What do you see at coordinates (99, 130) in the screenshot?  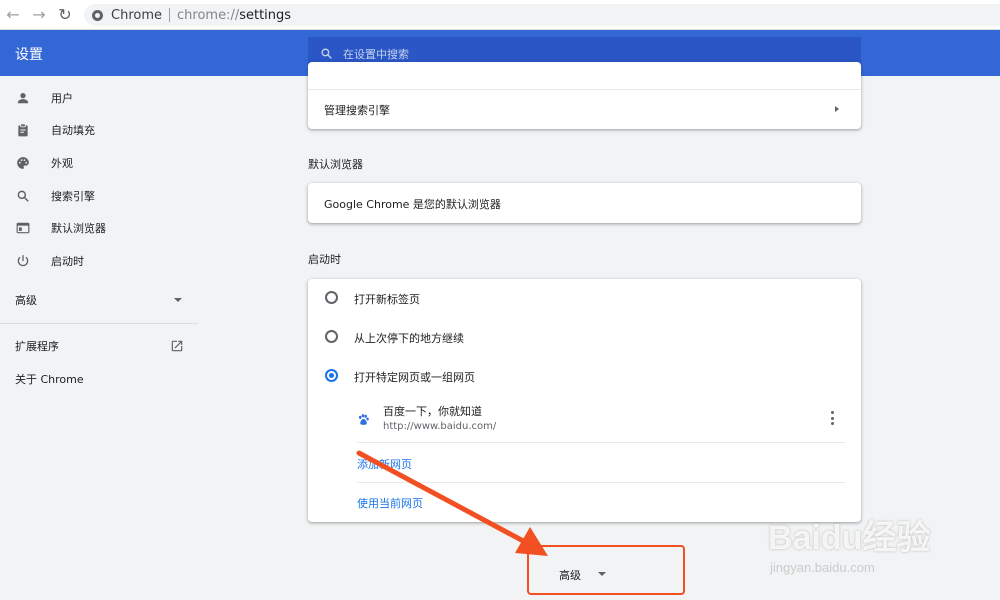 I see `sidebar-item-autofill: 自动填充` at bounding box center [99, 130].